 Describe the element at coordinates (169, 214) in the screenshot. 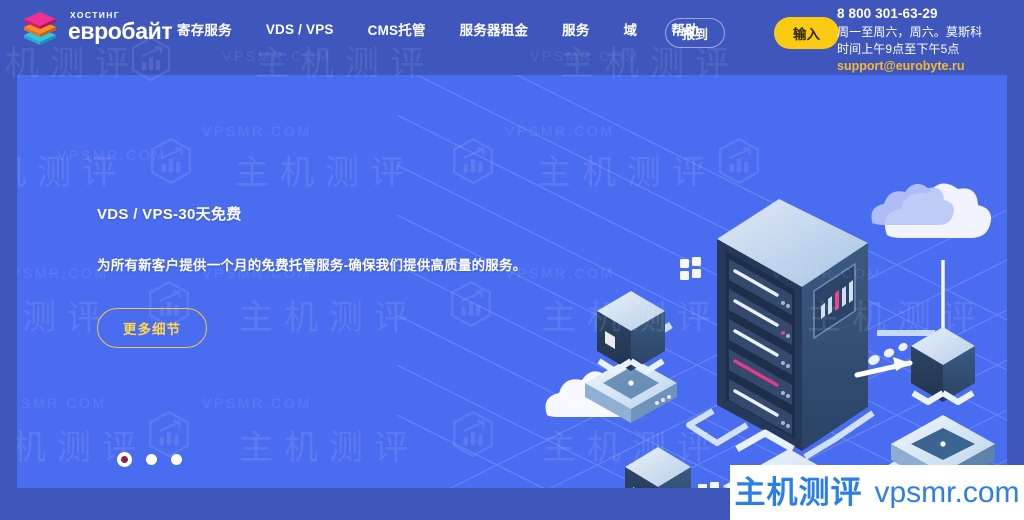

I see `hero-title: VDS / VPS-30天免费` at that location.